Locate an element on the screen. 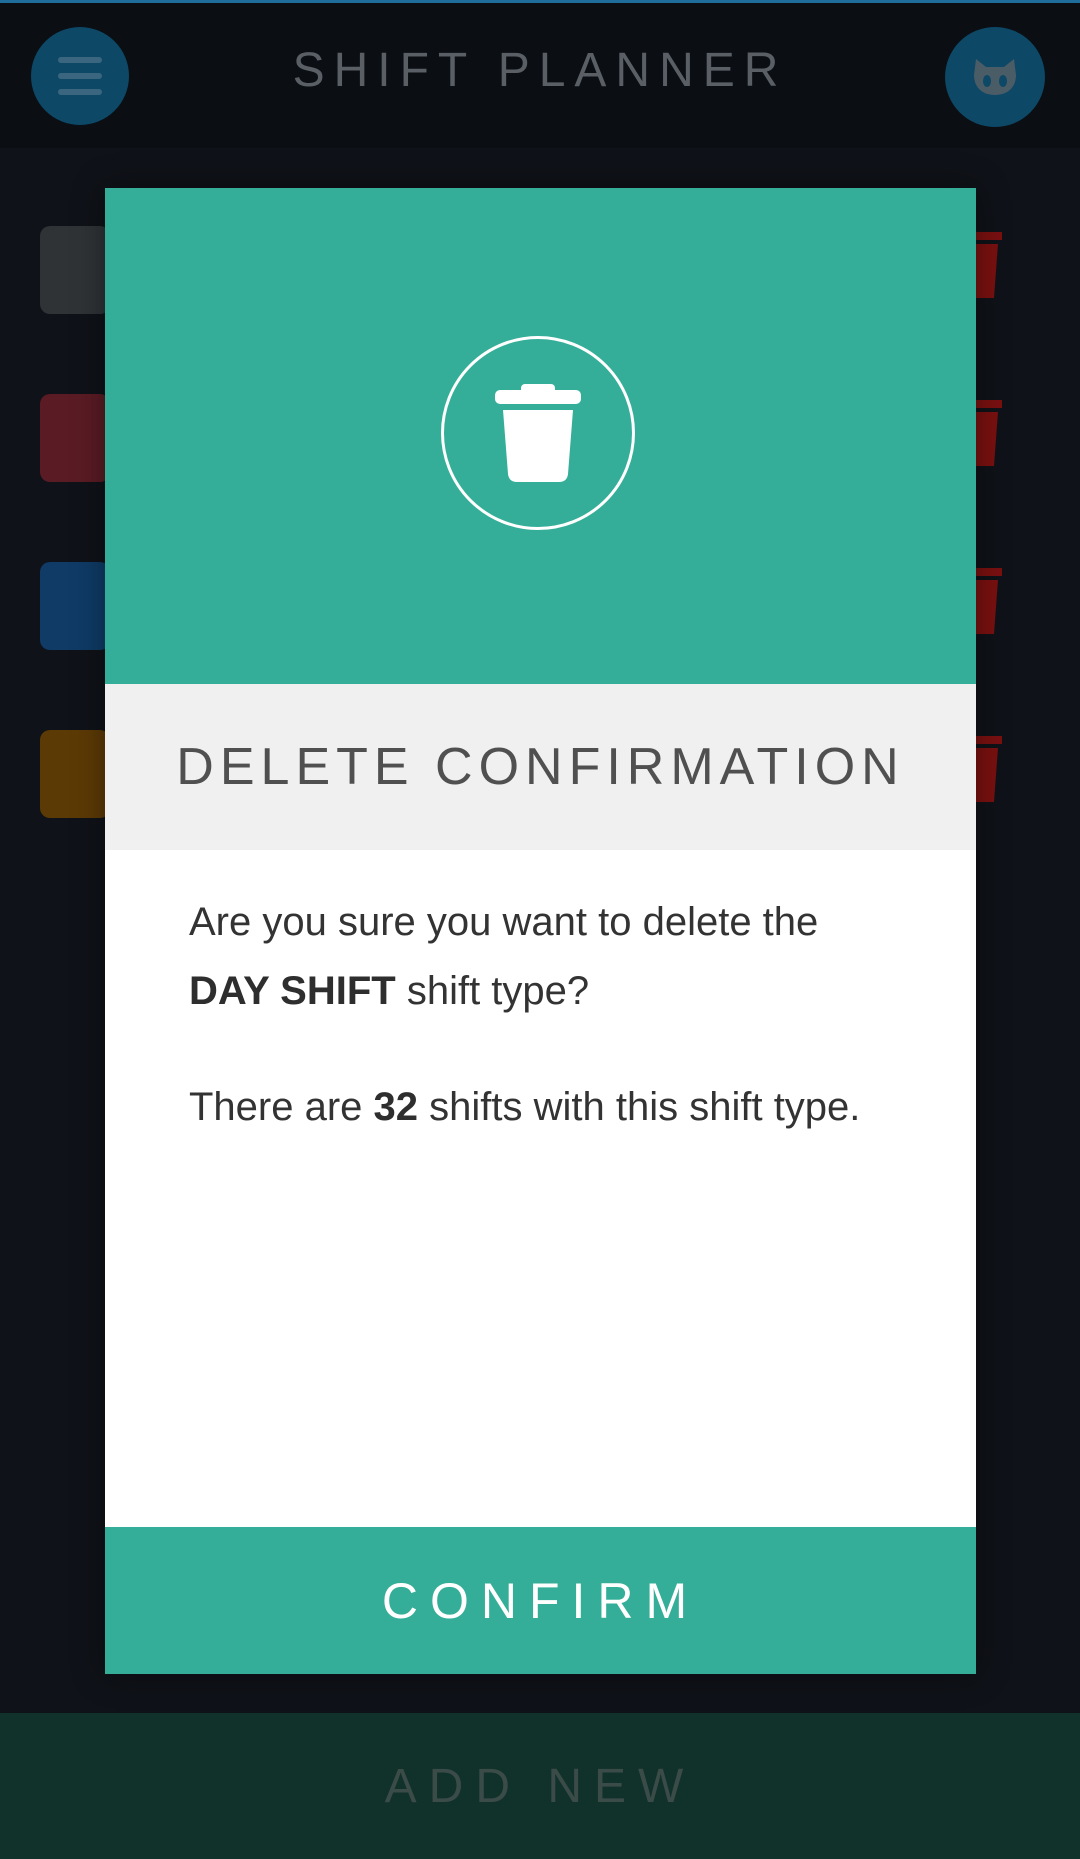 This screenshot has height=1859, width=1080. trash-icon is located at coordinates (538, 433).